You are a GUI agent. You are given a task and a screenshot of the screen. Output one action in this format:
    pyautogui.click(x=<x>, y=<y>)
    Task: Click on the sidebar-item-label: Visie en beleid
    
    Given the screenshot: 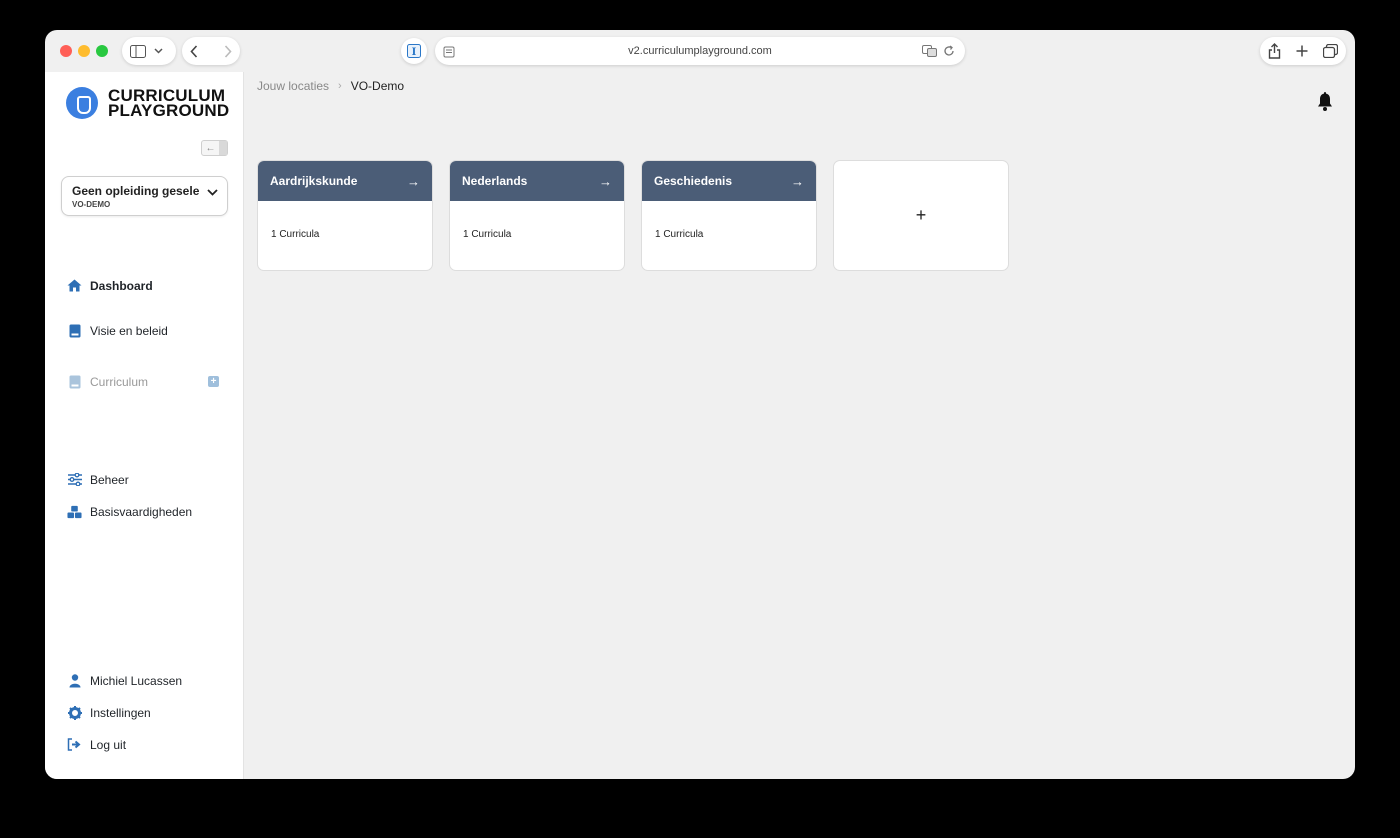 What is the action you would take?
    pyautogui.click(x=129, y=330)
    